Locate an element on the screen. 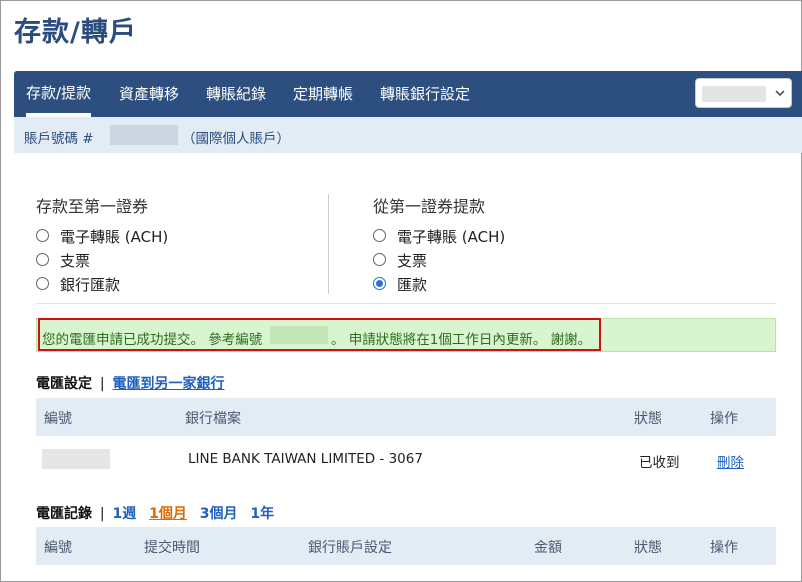 This screenshot has width=802, height=582. section-divider is located at coordinates (406, 303).